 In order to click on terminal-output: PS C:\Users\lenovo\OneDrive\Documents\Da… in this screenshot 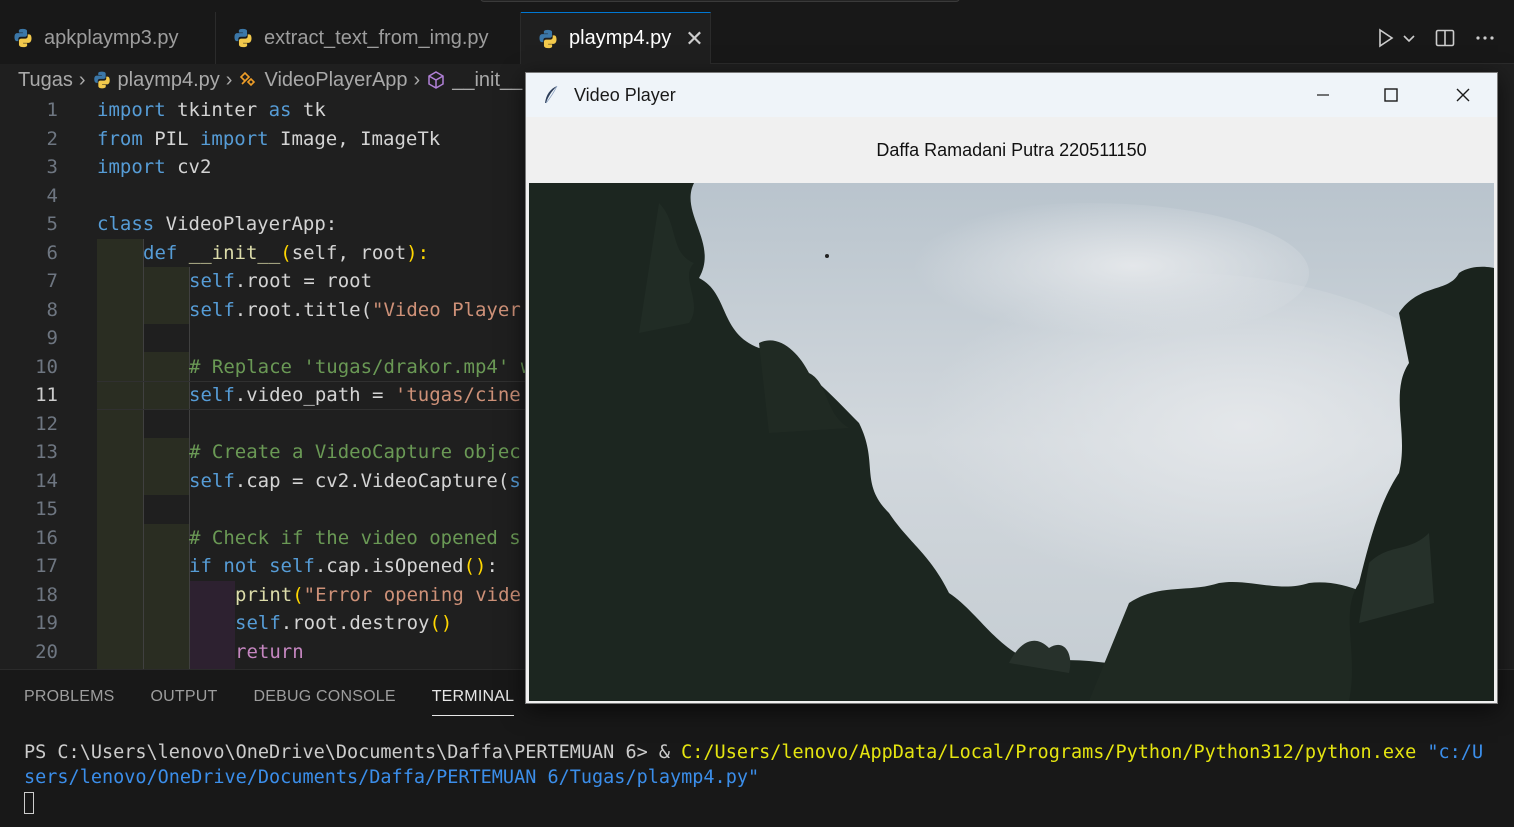, I will do `click(759, 777)`.